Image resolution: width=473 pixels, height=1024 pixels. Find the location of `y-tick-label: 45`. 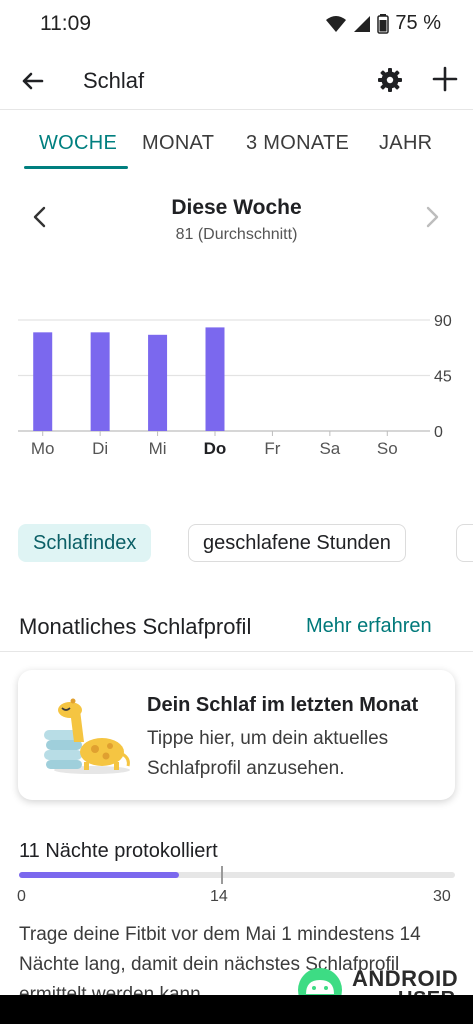

y-tick-label: 45 is located at coordinates (443, 377).